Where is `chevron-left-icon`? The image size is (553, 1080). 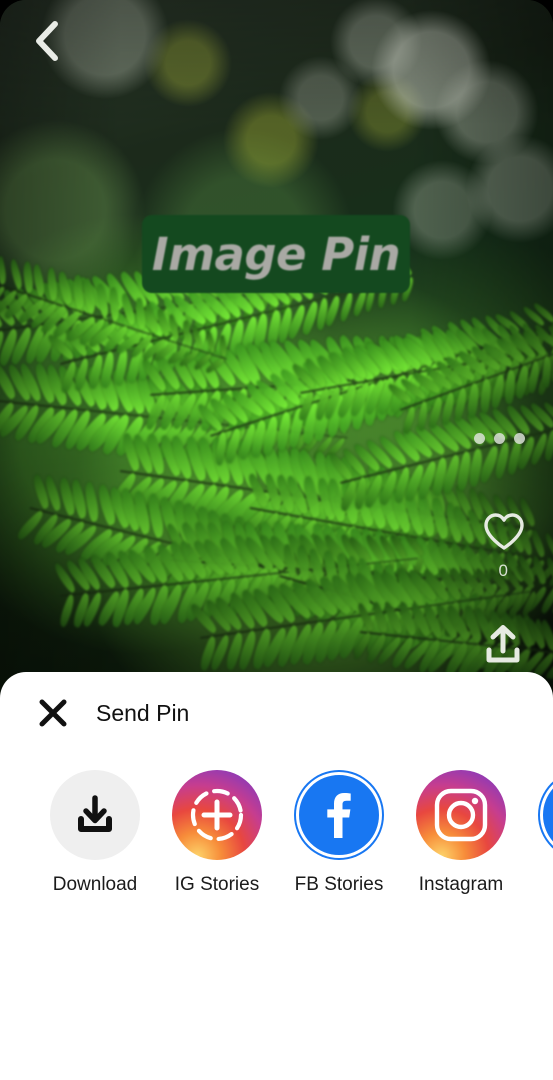 chevron-left-icon is located at coordinates (47, 41).